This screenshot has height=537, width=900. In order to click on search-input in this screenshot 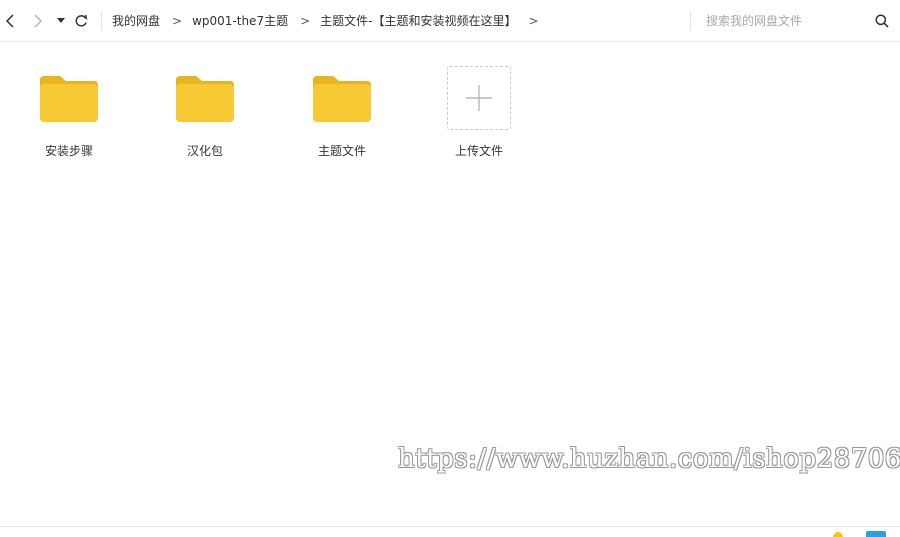, I will do `click(786, 21)`.